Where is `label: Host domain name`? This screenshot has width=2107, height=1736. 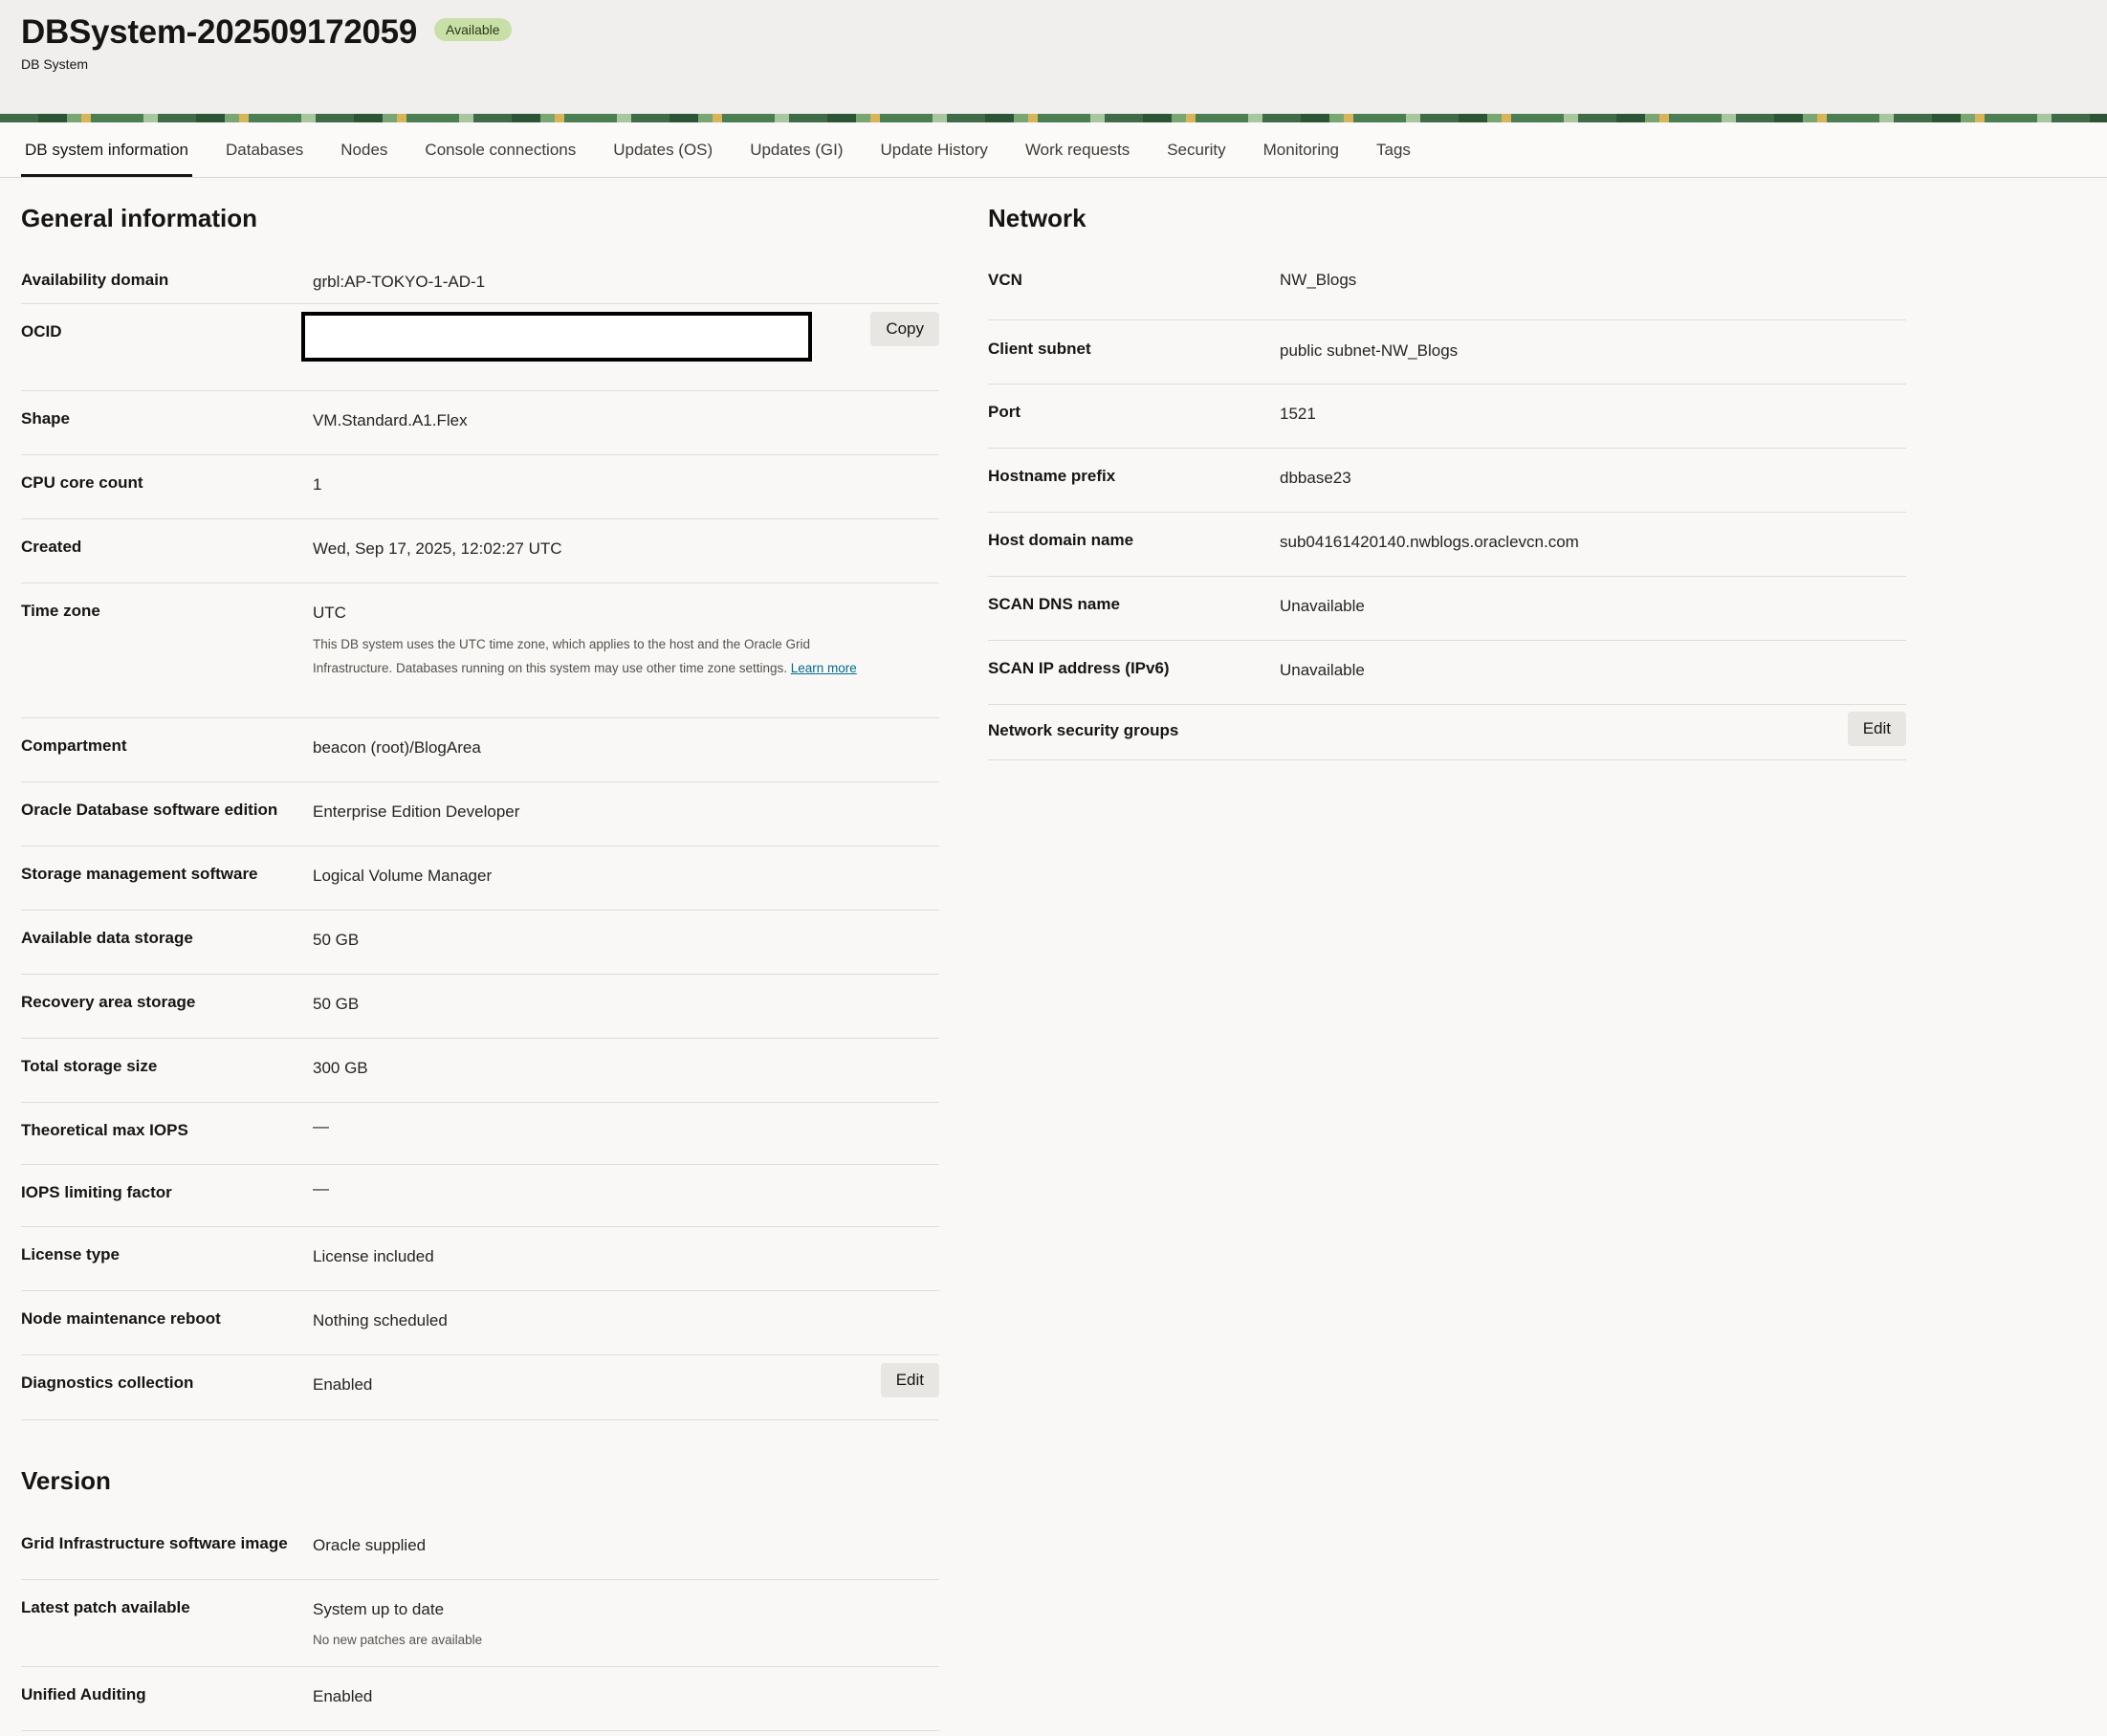 label: Host domain name is located at coordinates (1061, 540).